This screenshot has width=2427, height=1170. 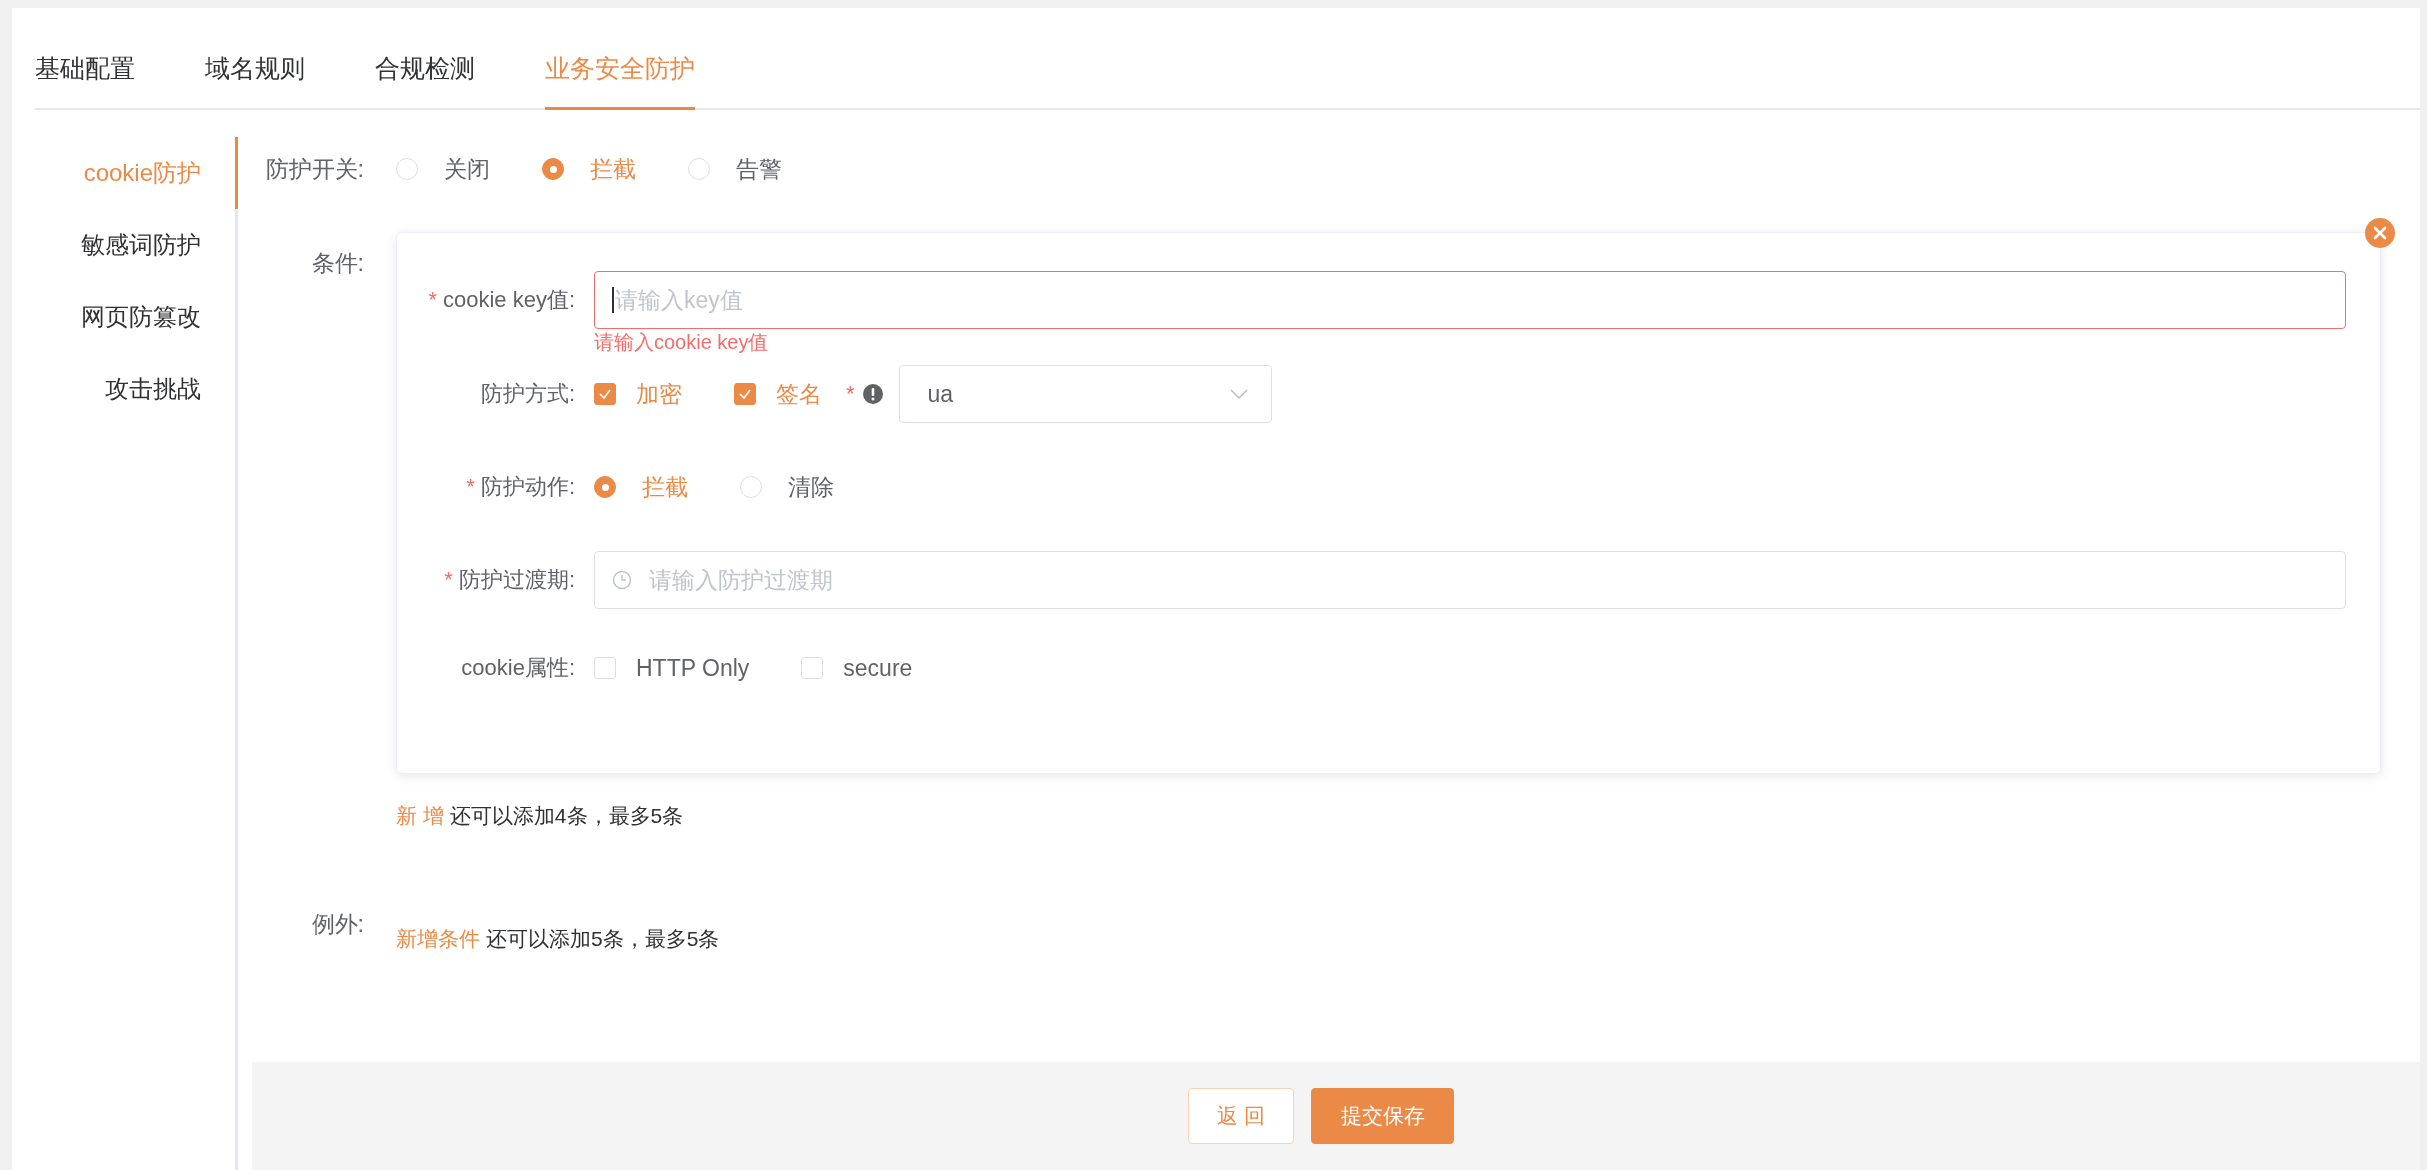 What do you see at coordinates (516, 579) in the screenshot?
I see `form-label: 防护过渡期:` at bounding box center [516, 579].